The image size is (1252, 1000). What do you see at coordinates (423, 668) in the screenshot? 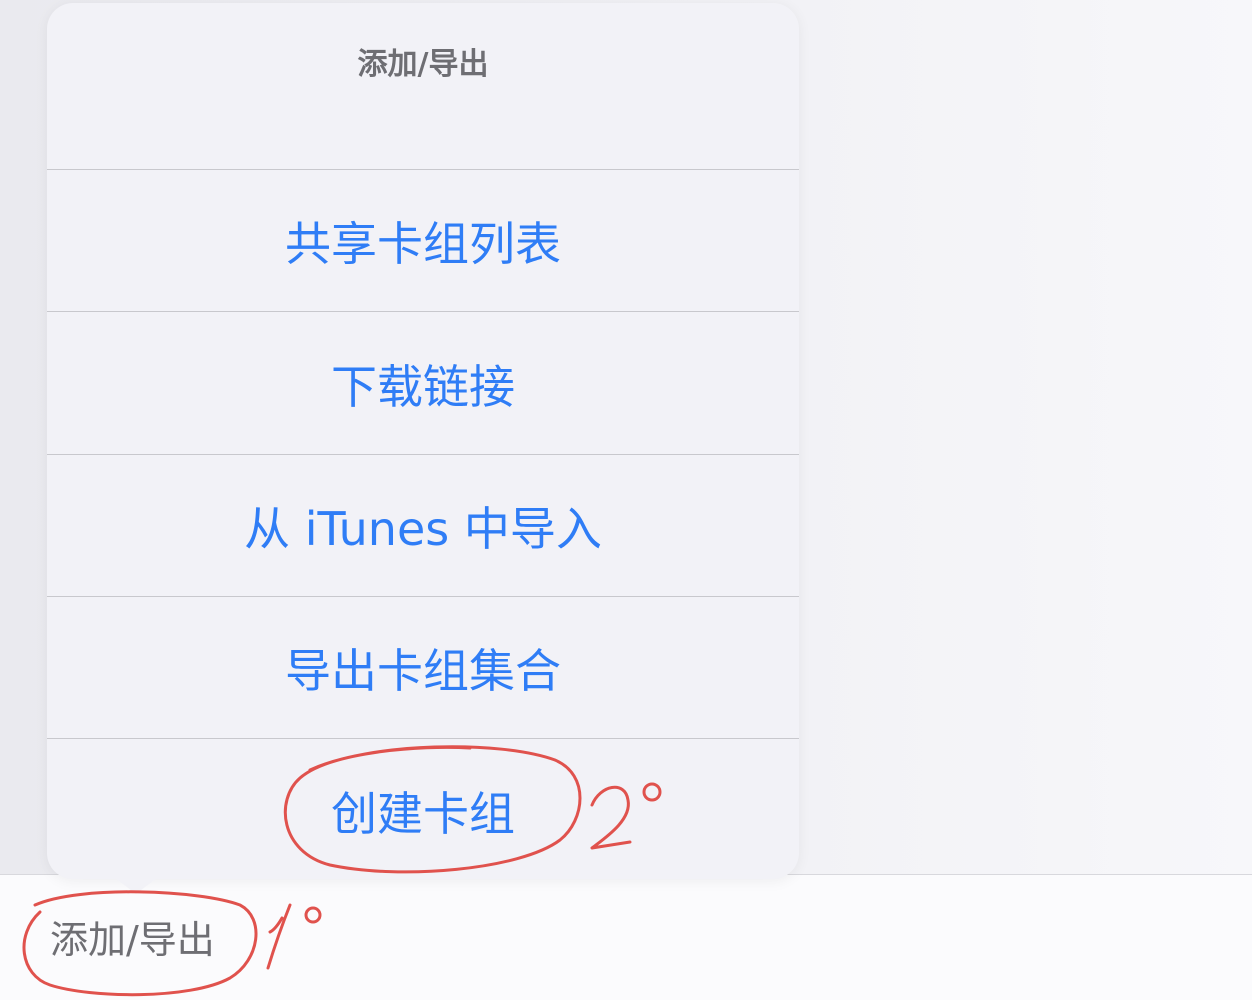
I see `menu-item-export-deck-collection: 导出卡组集合` at bounding box center [423, 668].